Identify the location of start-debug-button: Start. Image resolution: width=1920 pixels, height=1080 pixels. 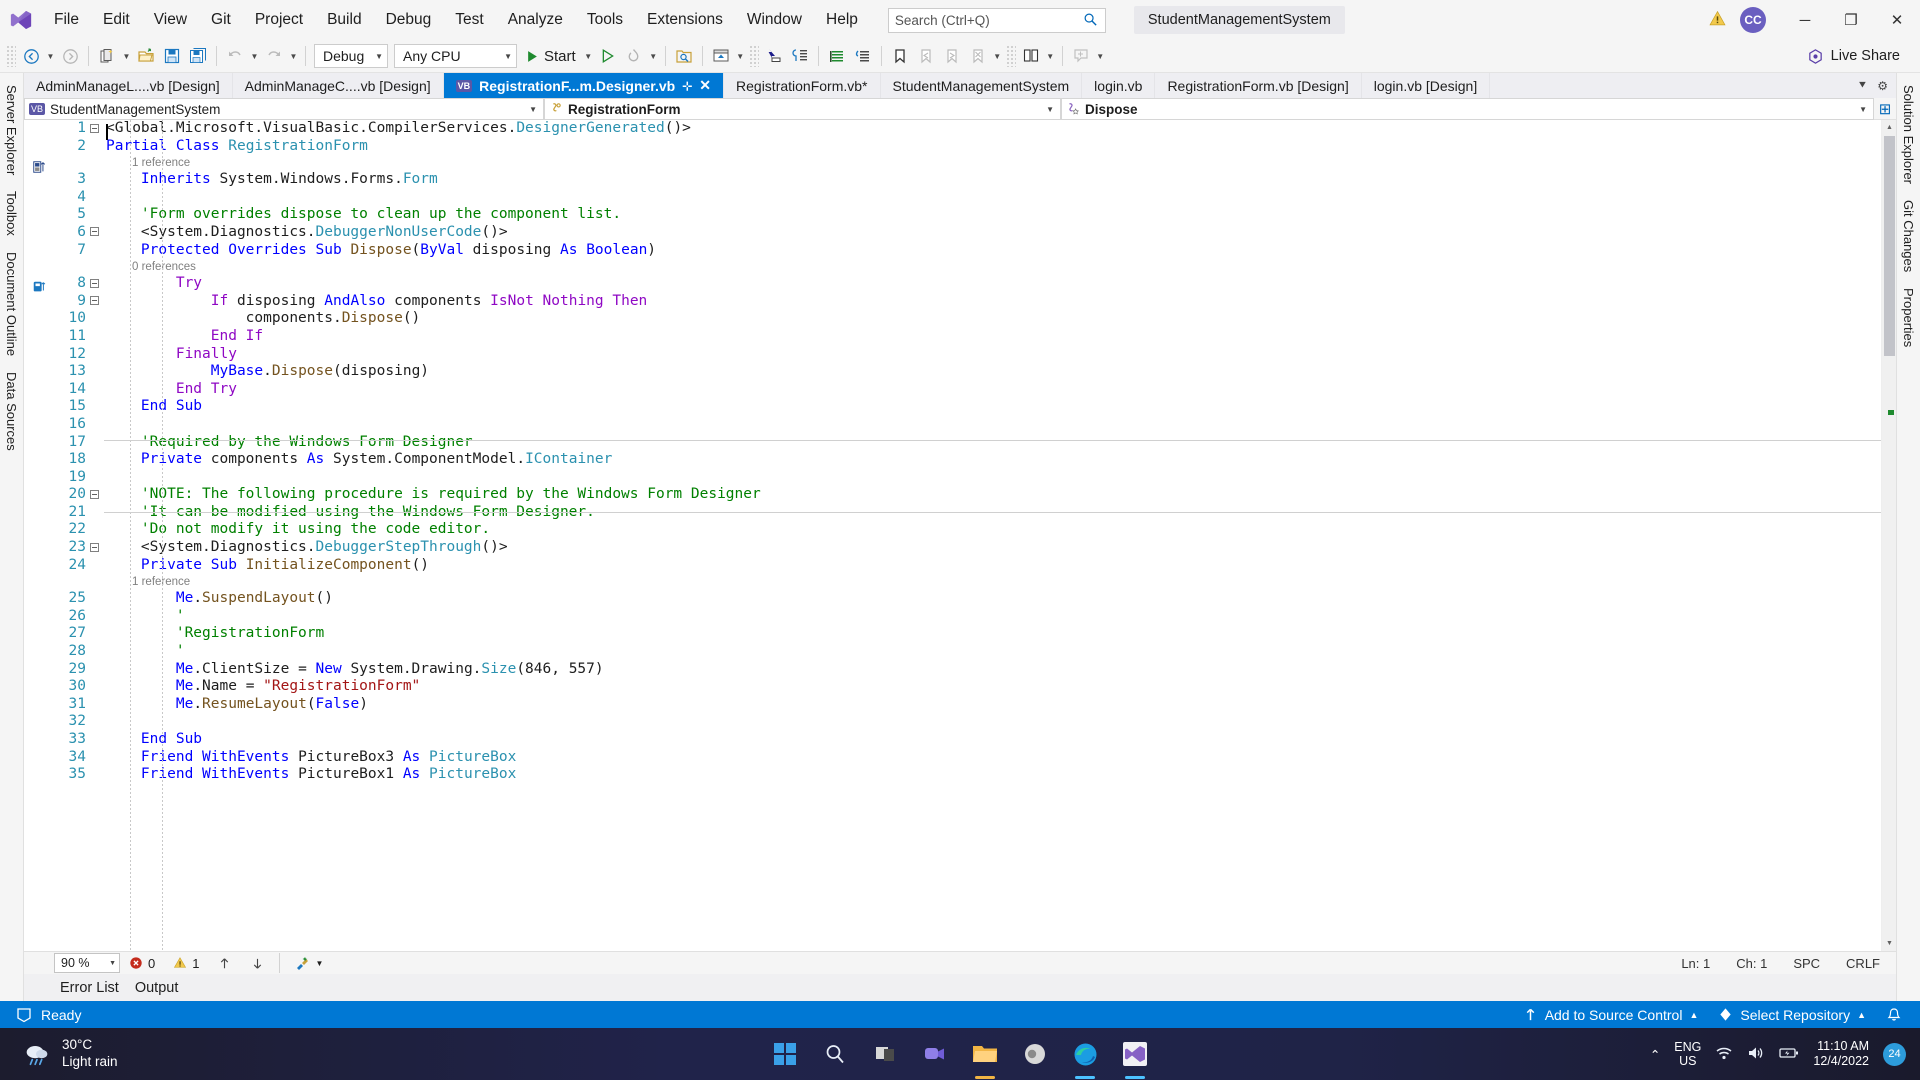
(551, 56).